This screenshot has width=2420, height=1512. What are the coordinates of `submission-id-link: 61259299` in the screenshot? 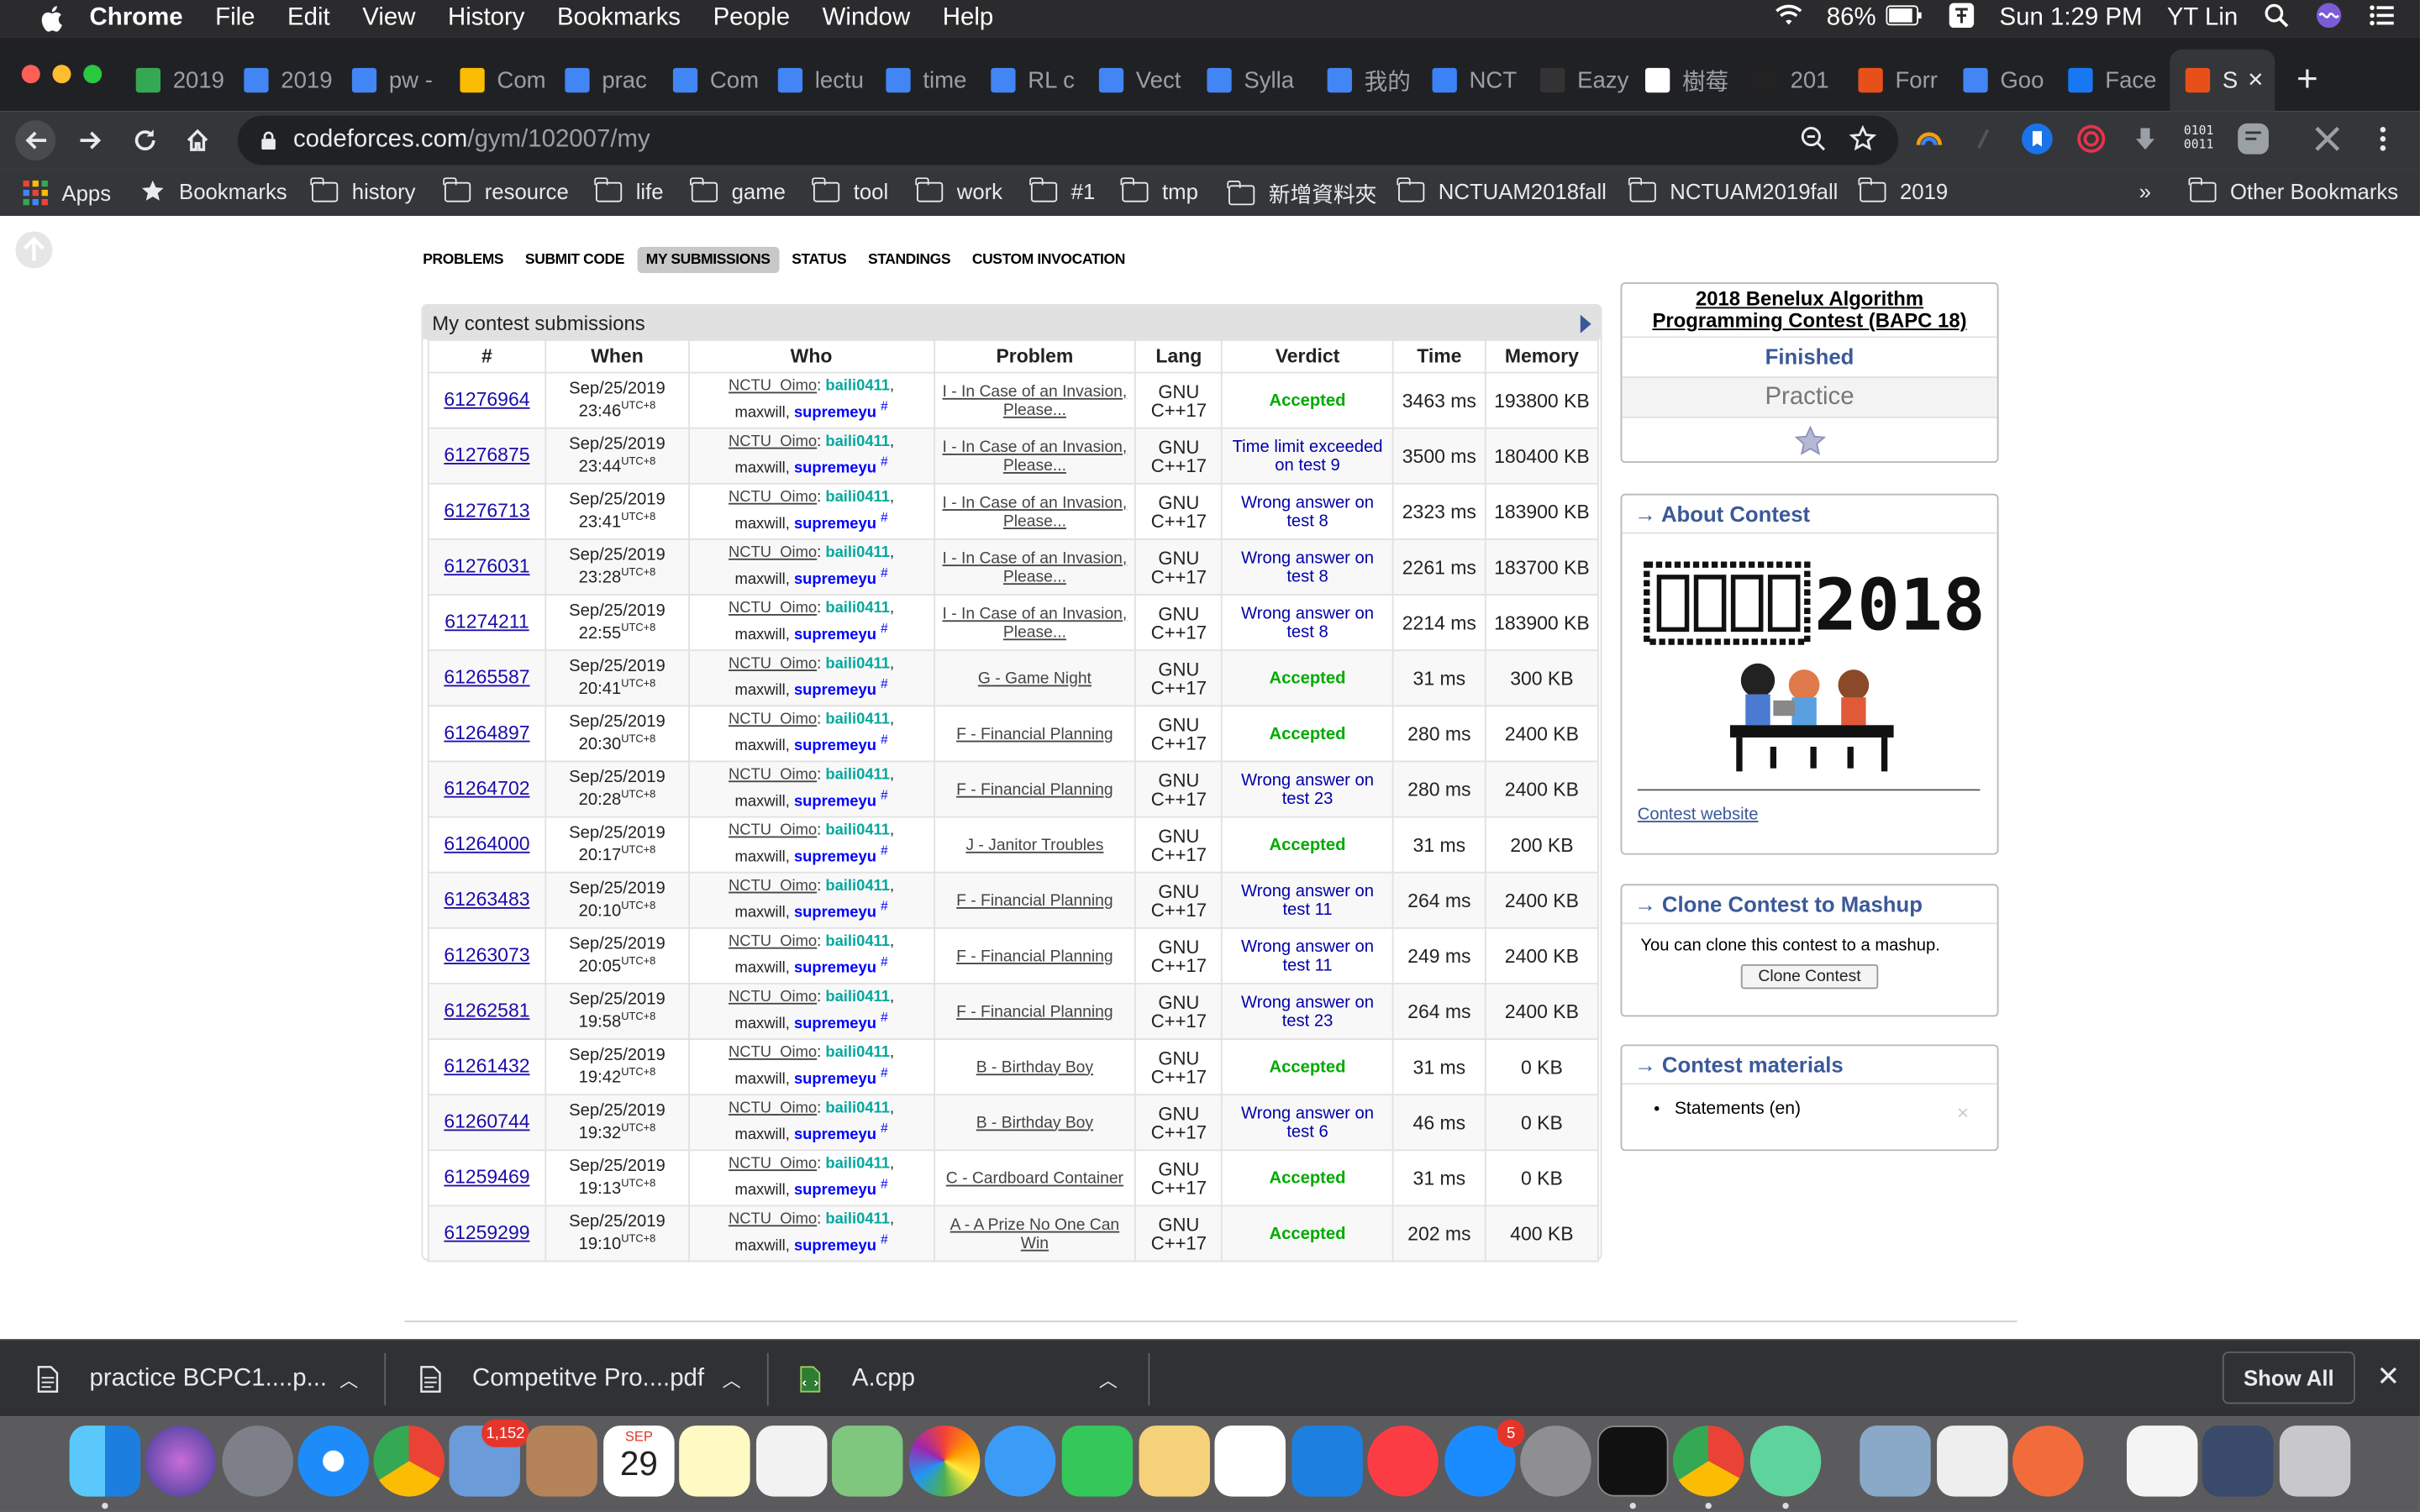 It's located at (486, 1233).